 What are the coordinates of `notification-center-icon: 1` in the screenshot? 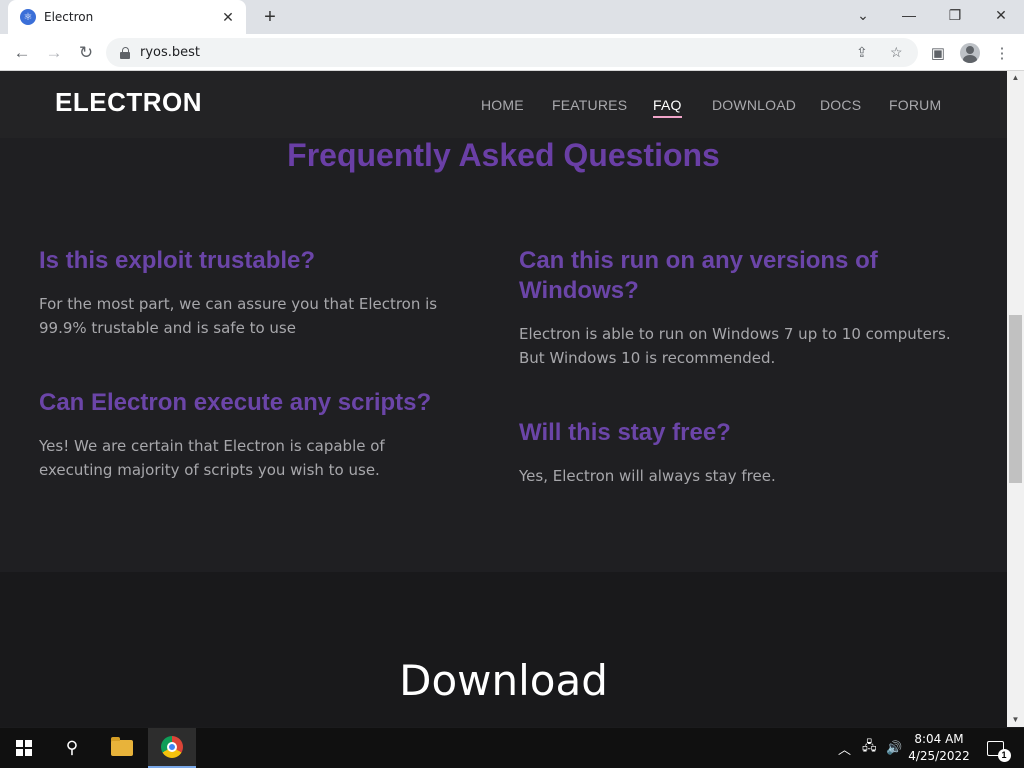 It's located at (995, 748).